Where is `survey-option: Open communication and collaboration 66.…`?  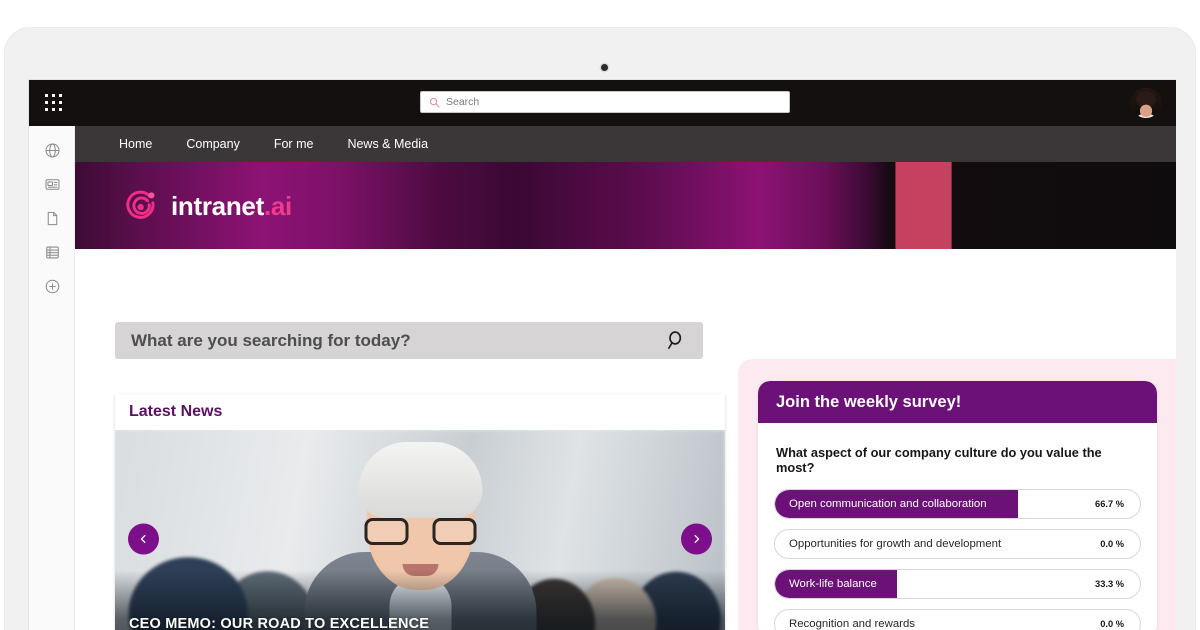
survey-option: Open communication and collaboration 66.… is located at coordinates (957, 504).